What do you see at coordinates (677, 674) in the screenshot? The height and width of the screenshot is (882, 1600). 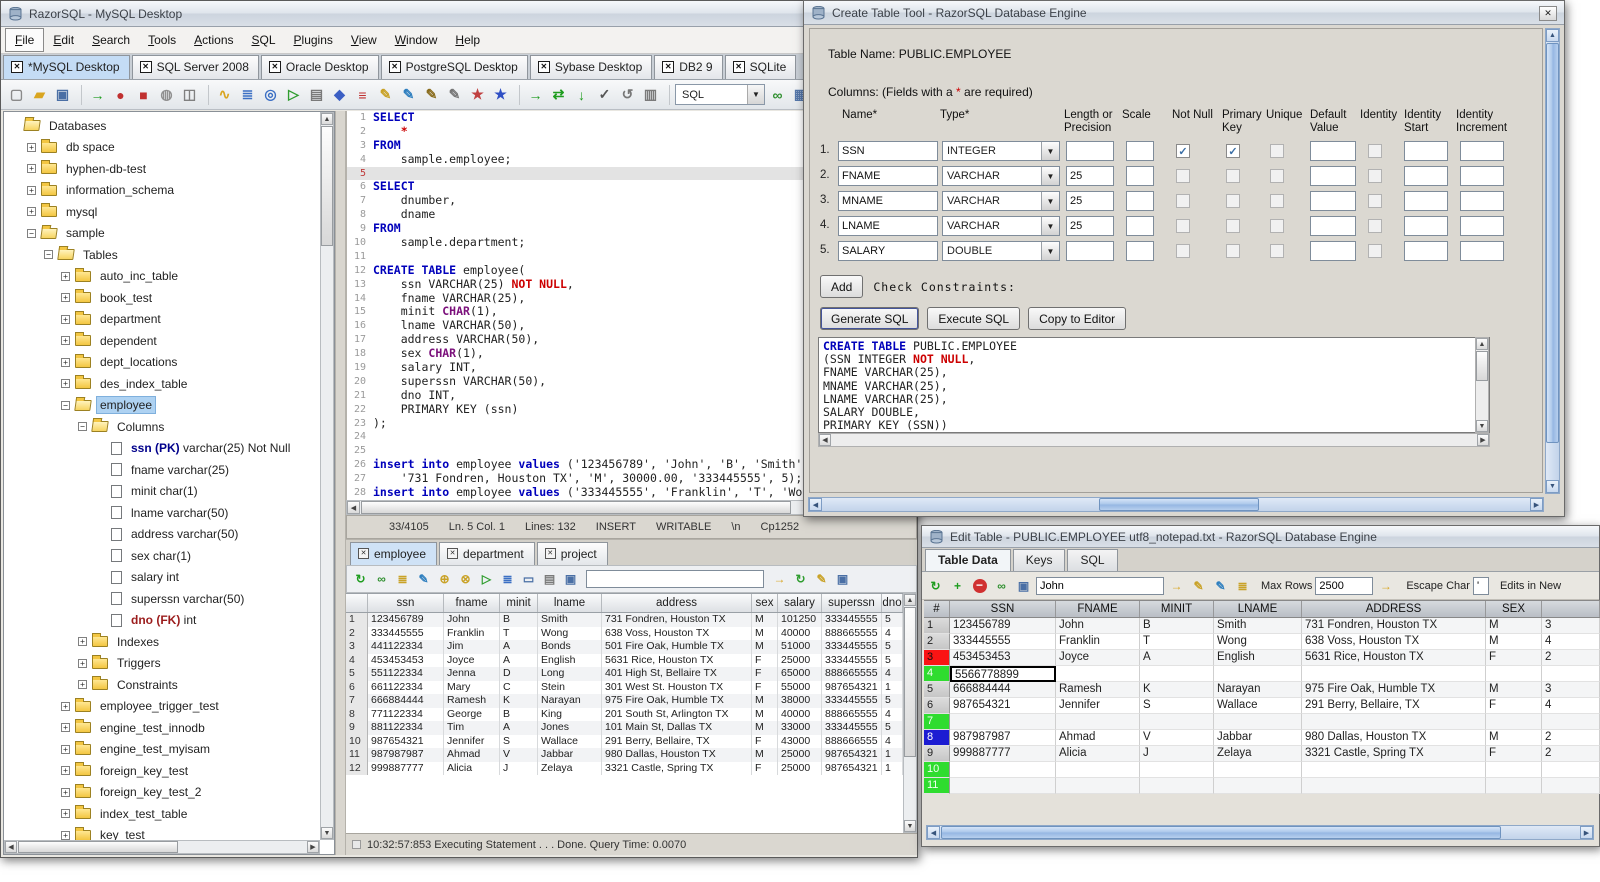 I see `cell: 401 High St, Bellaire TX` at bounding box center [677, 674].